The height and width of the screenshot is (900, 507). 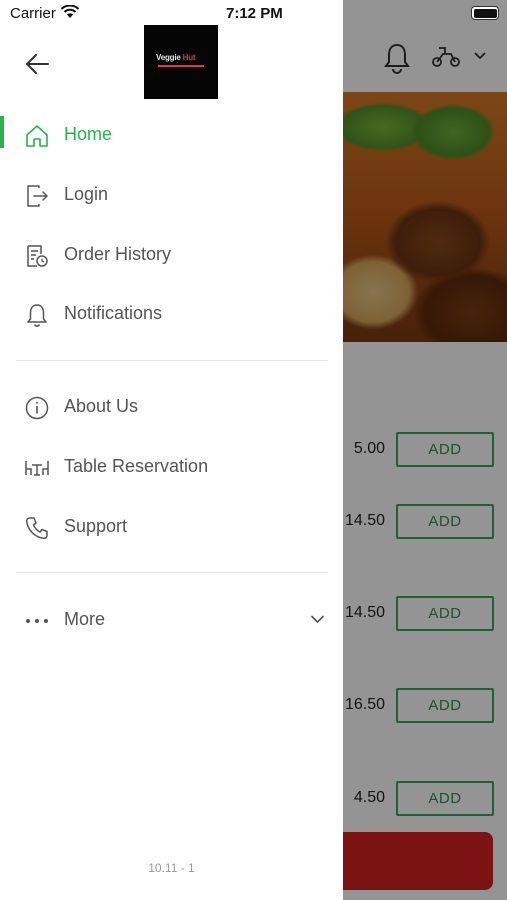 What do you see at coordinates (85, 619) in the screenshot?
I see `menu-label: More` at bounding box center [85, 619].